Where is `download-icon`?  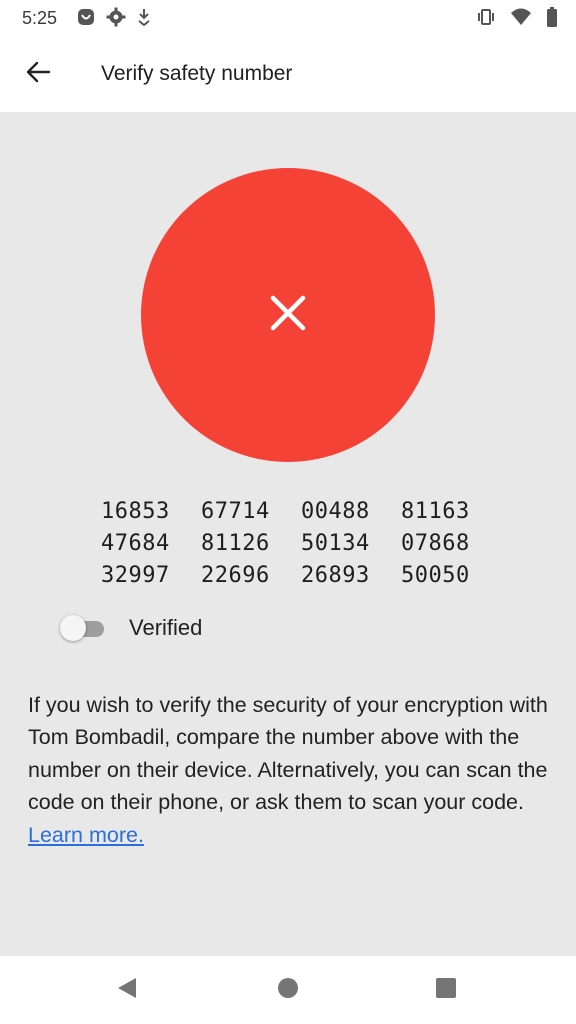 download-icon is located at coordinates (144, 17).